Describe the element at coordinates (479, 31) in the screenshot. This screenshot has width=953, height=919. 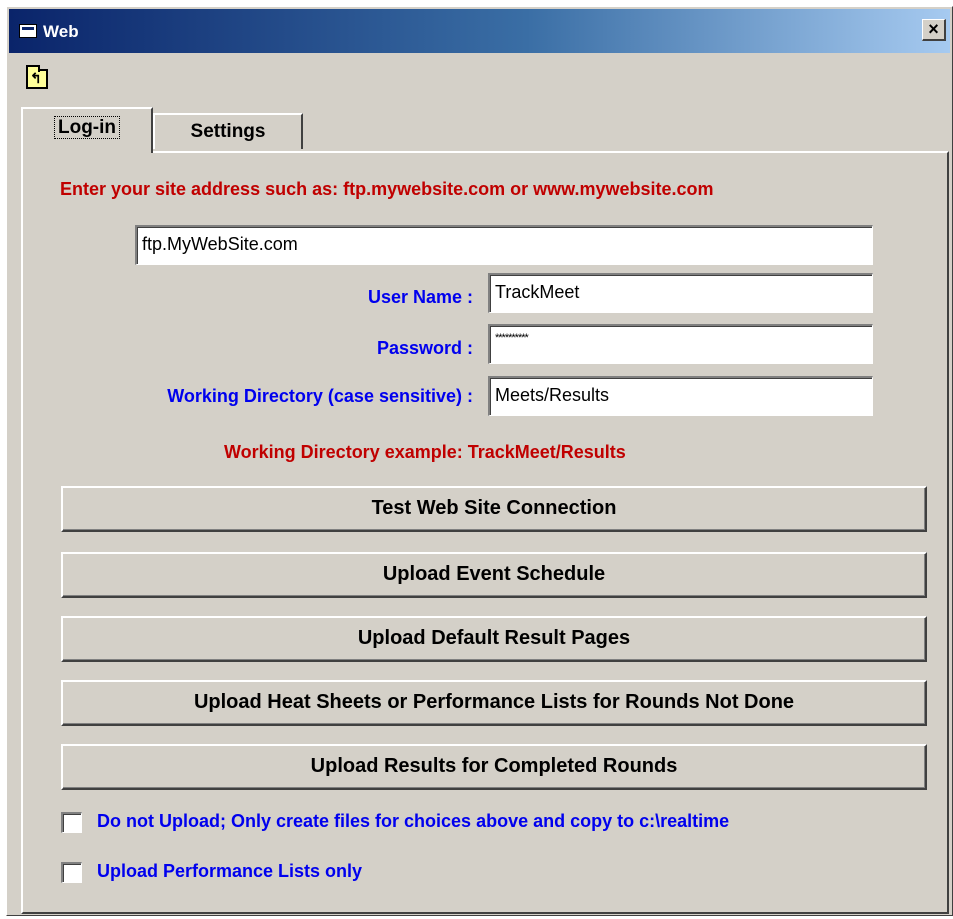
I see `title-bar: Web ×` at that location.